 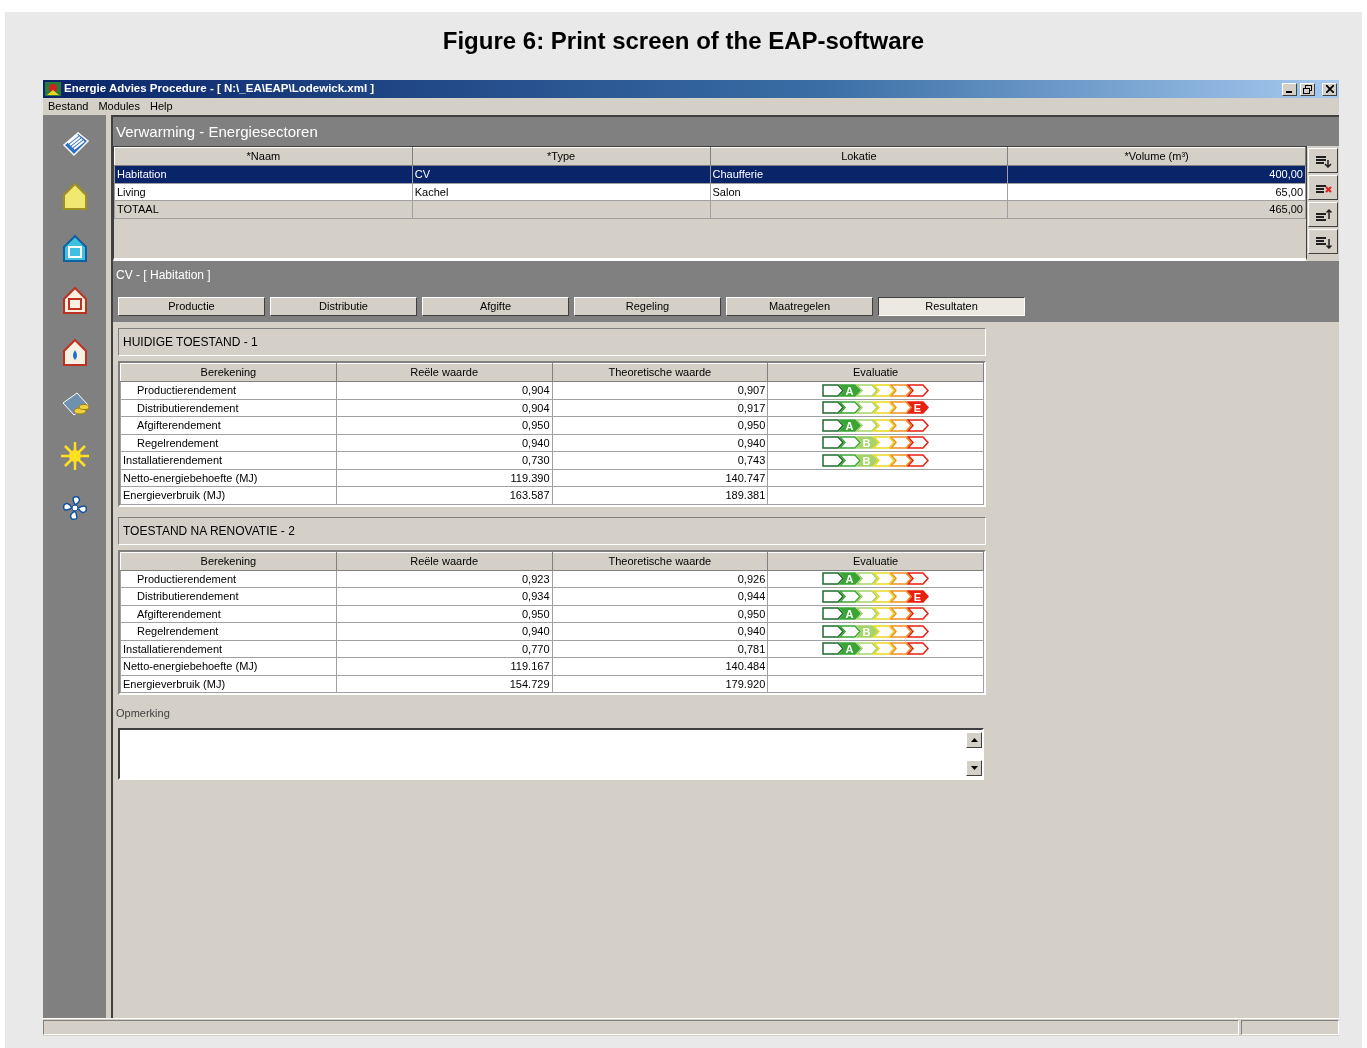 I want to click on column-header: Lokatie, so click(x=859, y=156).